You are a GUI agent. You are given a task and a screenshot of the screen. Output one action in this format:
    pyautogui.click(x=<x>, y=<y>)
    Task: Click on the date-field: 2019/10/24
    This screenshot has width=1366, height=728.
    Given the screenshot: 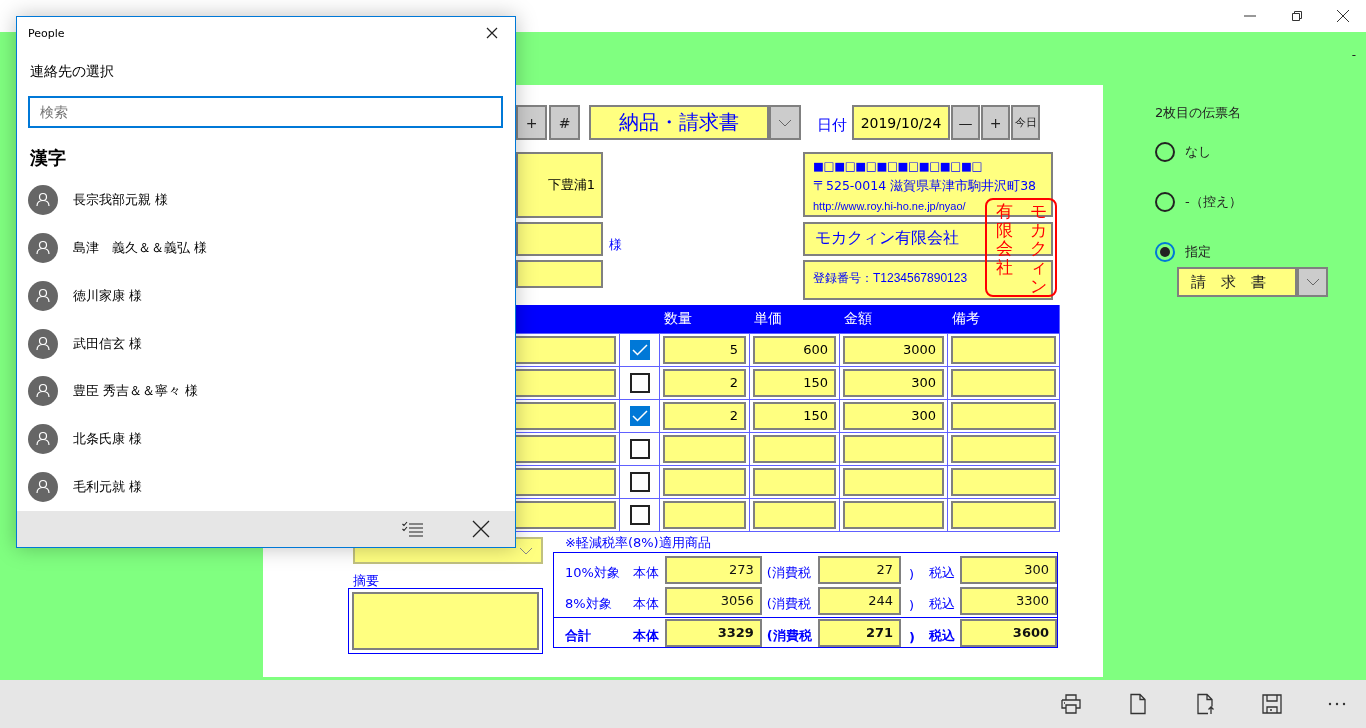 What is the action you would take?
    pyautogui.click(x=901, y=122)
    